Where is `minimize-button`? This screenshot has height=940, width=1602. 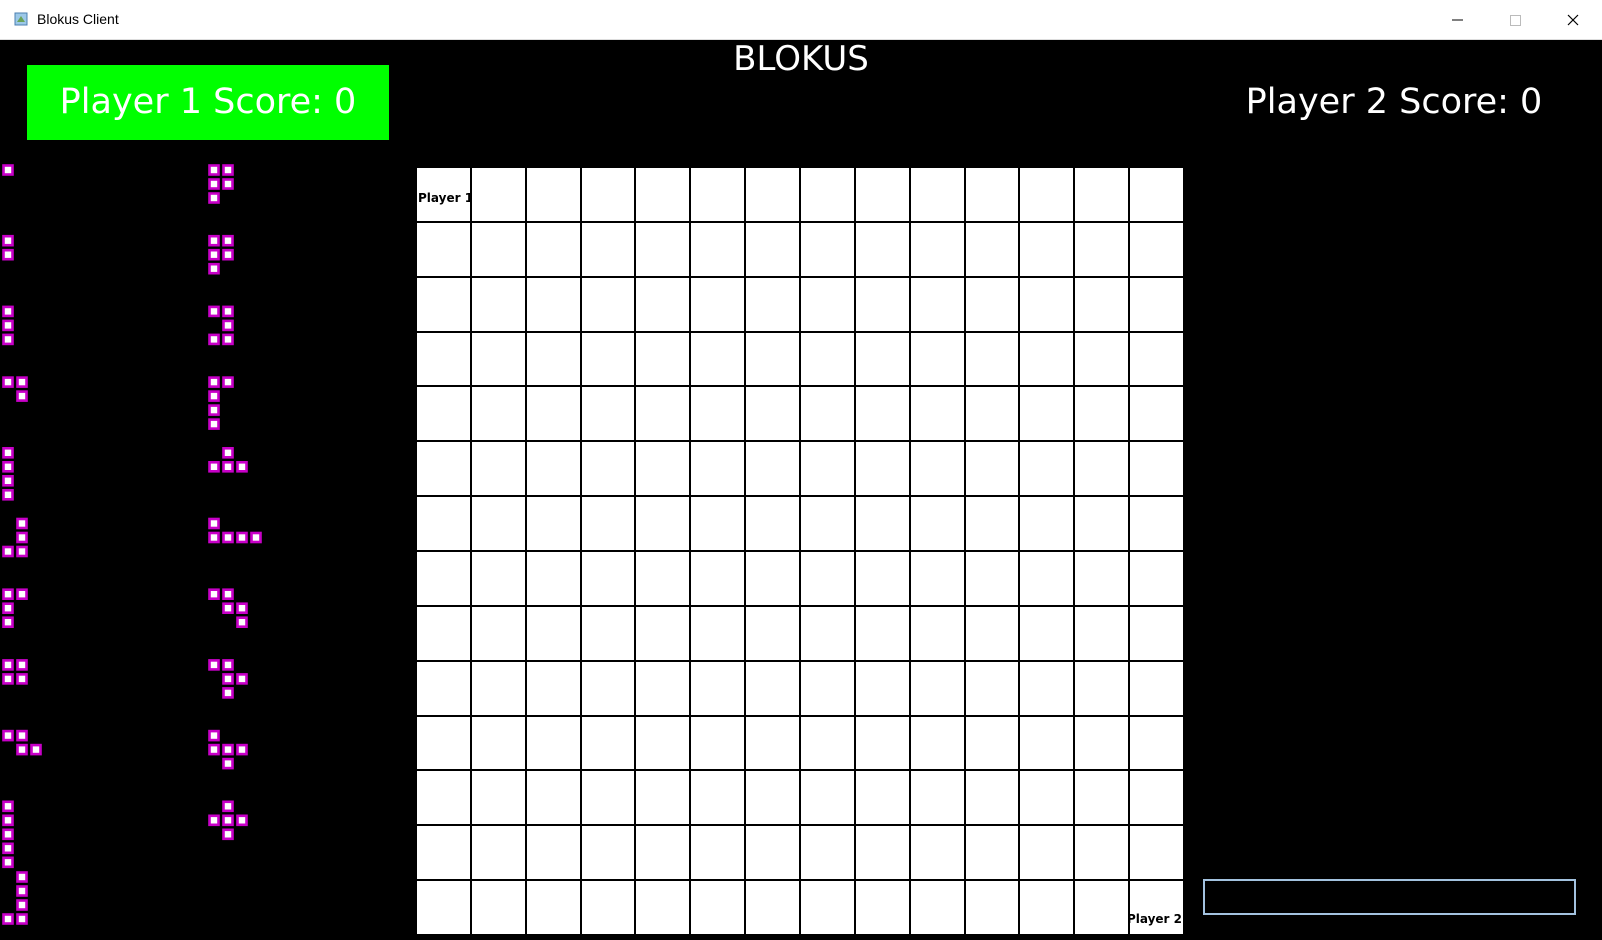
minimize-button is located at coordinates (1457, 20).